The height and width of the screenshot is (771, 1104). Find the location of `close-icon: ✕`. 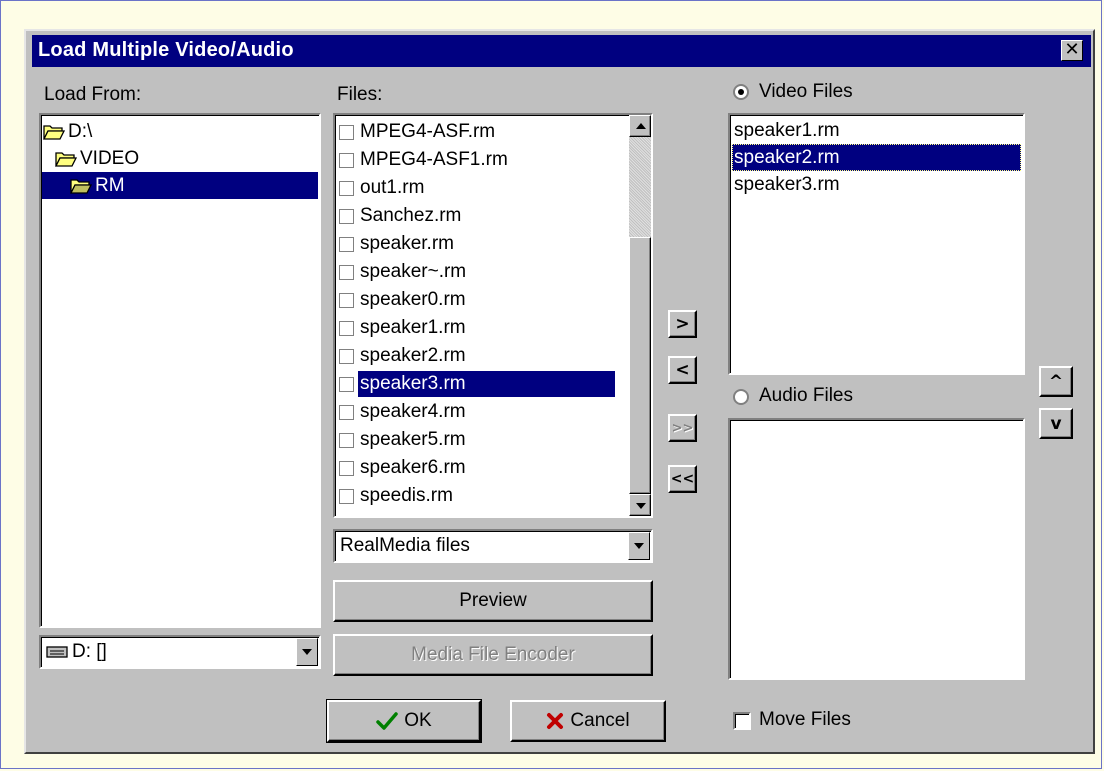

close-icon: ✕ is located at coordinates (1072, 49).